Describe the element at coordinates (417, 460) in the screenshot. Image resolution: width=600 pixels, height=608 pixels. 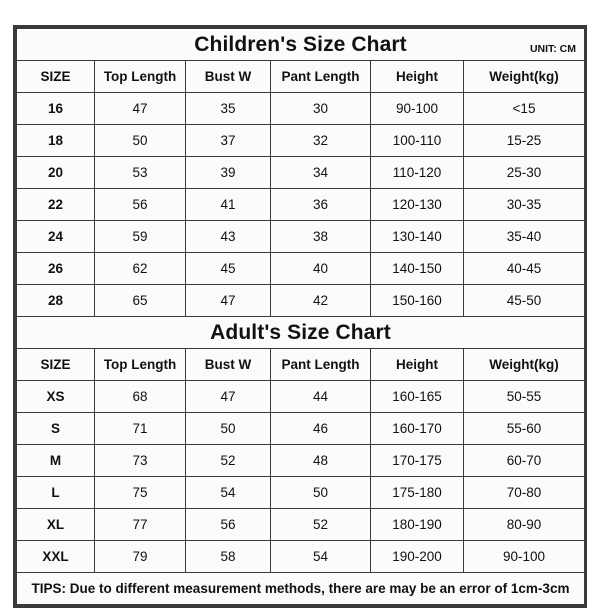
I see `cell-height: 170-175` at that location.